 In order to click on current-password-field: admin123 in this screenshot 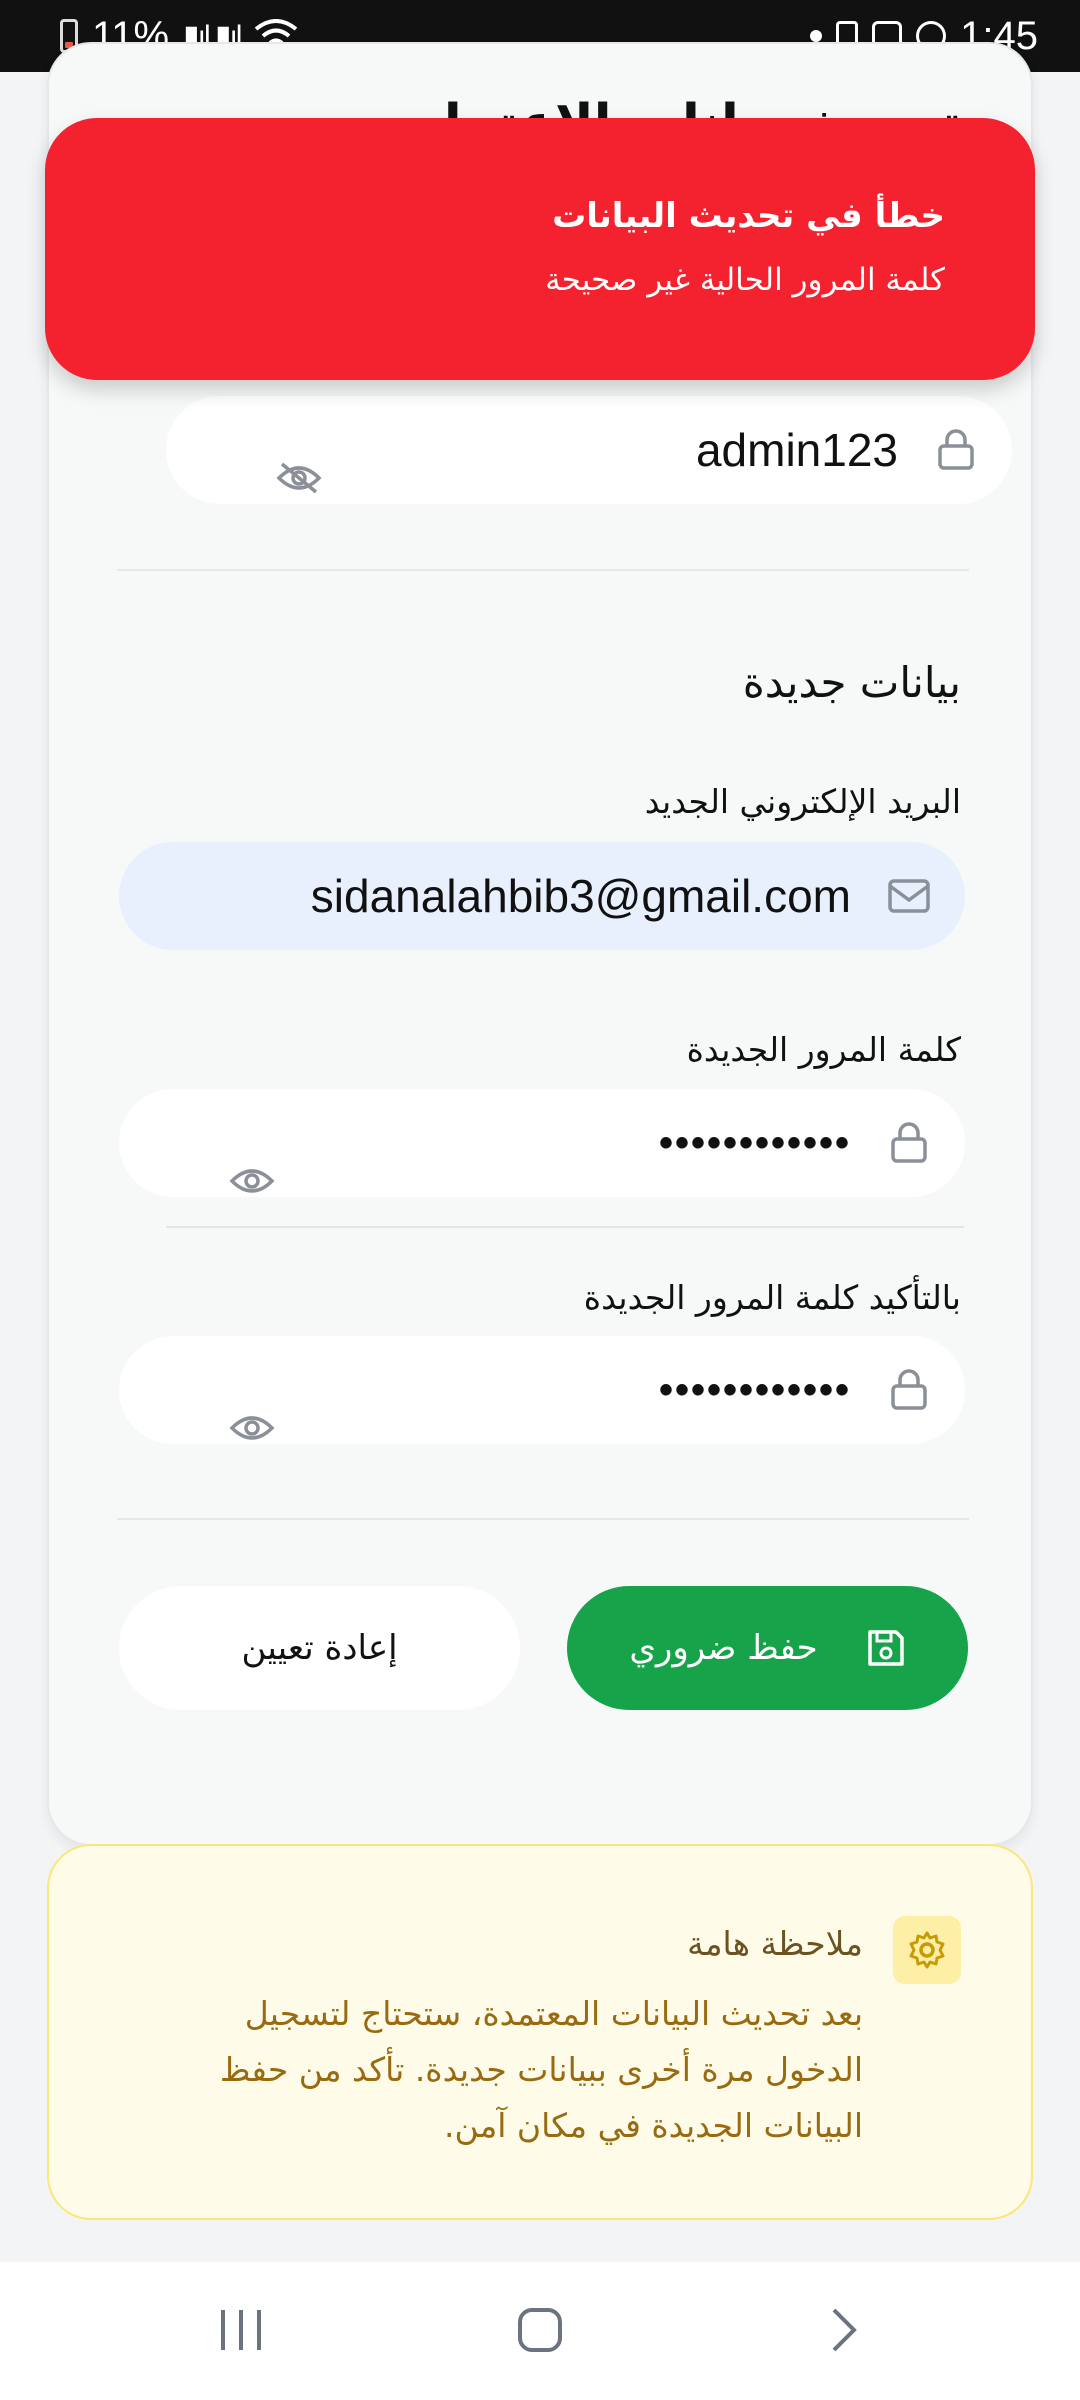, I will do `click(589, 450)`.